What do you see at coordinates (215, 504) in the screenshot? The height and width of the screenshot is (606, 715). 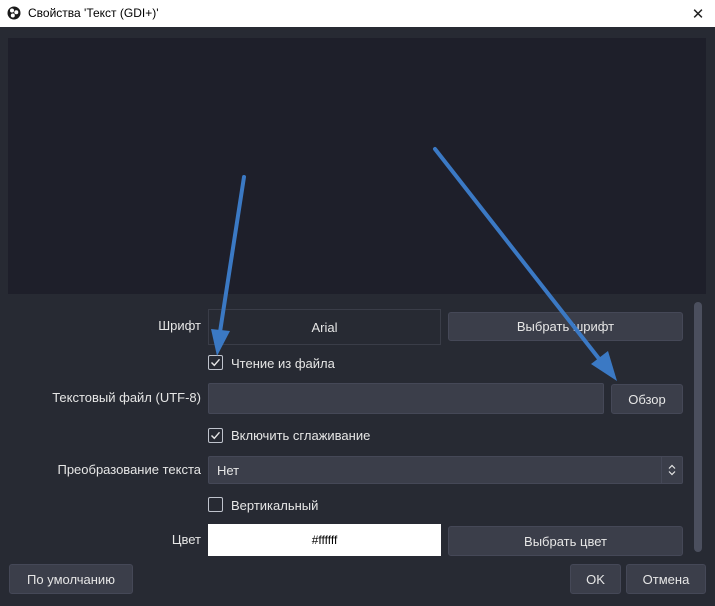 I see `vertical-checkbox` at bounding box center [215, 504].